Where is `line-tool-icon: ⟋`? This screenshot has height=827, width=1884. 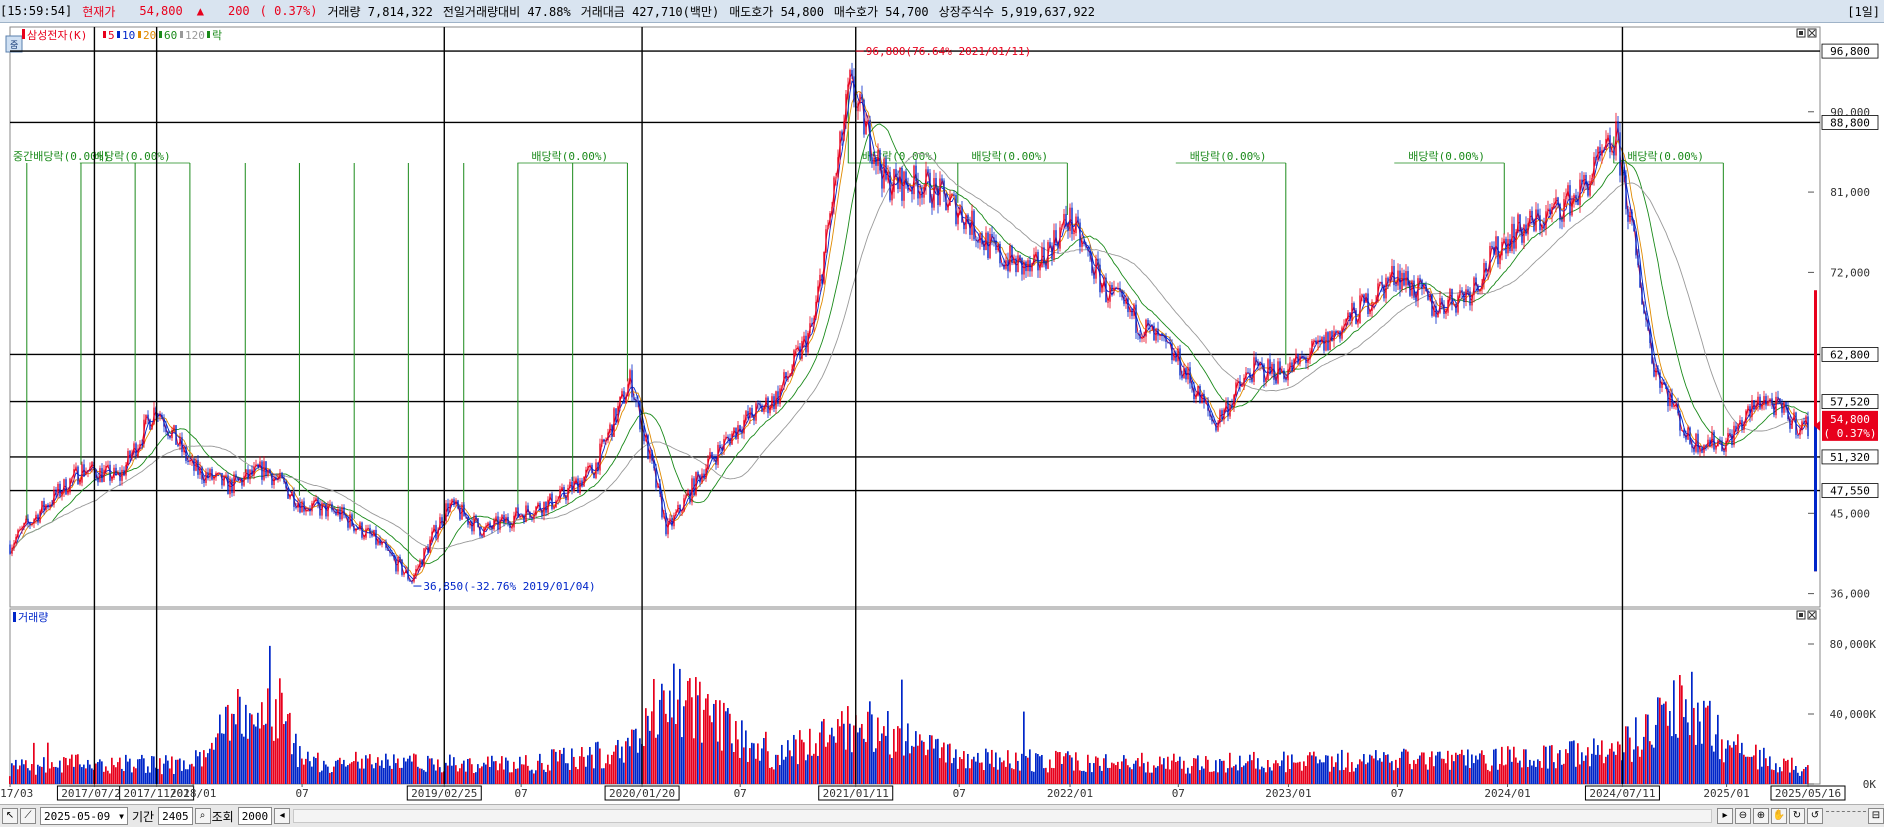
line-tool-icon: ⟋ is located at coordinates (28, 816).